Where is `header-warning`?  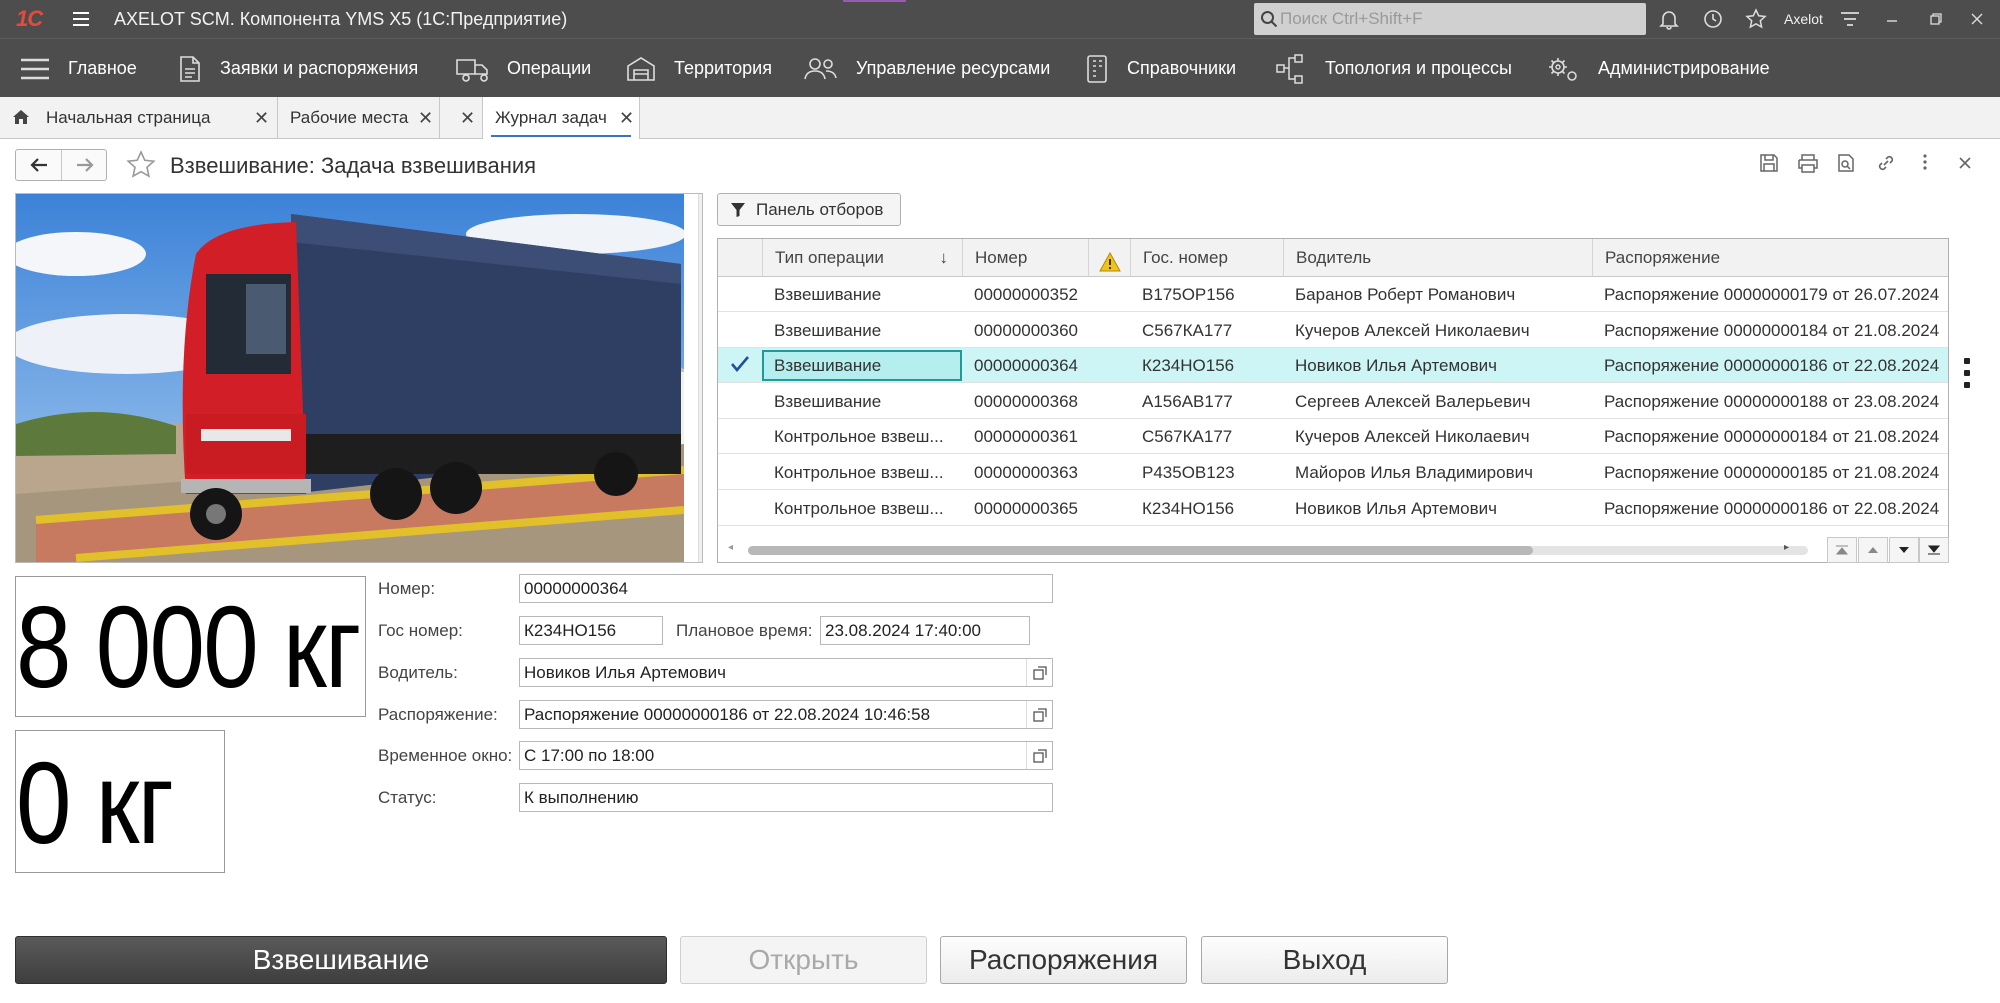
header-warning is located at coordinates (1109, 258).